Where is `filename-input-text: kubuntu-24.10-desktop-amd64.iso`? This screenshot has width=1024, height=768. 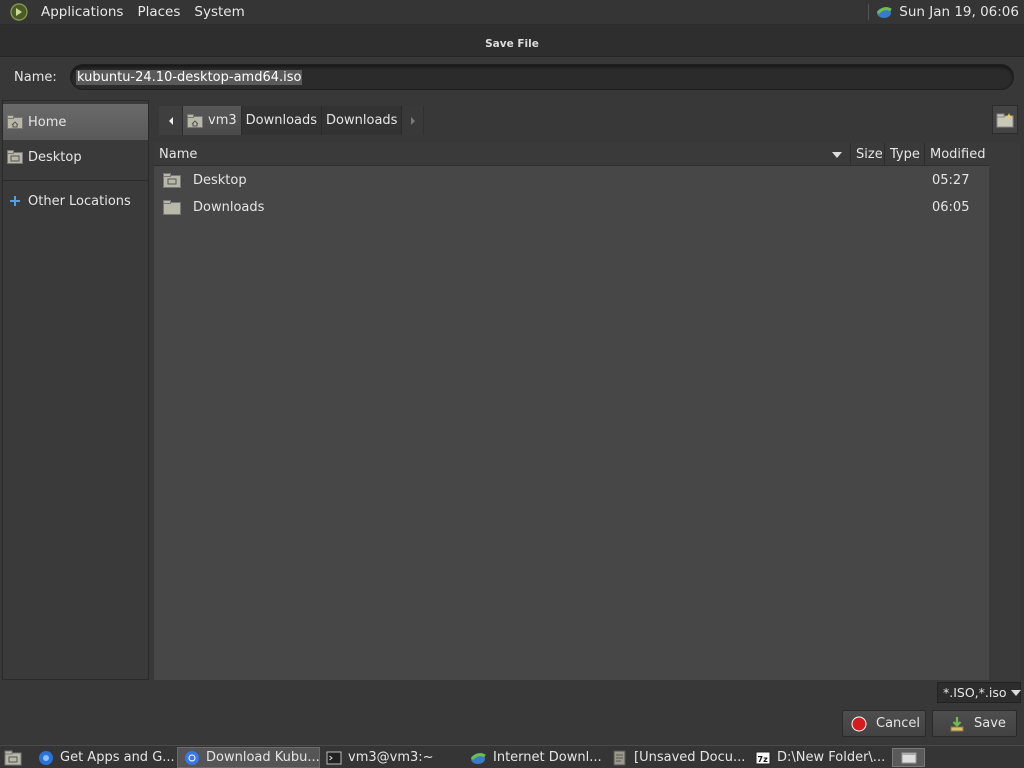 filename-input-text: kubuntu-24.10-desktop-amd64.iso is located at coordinates (189, 77).